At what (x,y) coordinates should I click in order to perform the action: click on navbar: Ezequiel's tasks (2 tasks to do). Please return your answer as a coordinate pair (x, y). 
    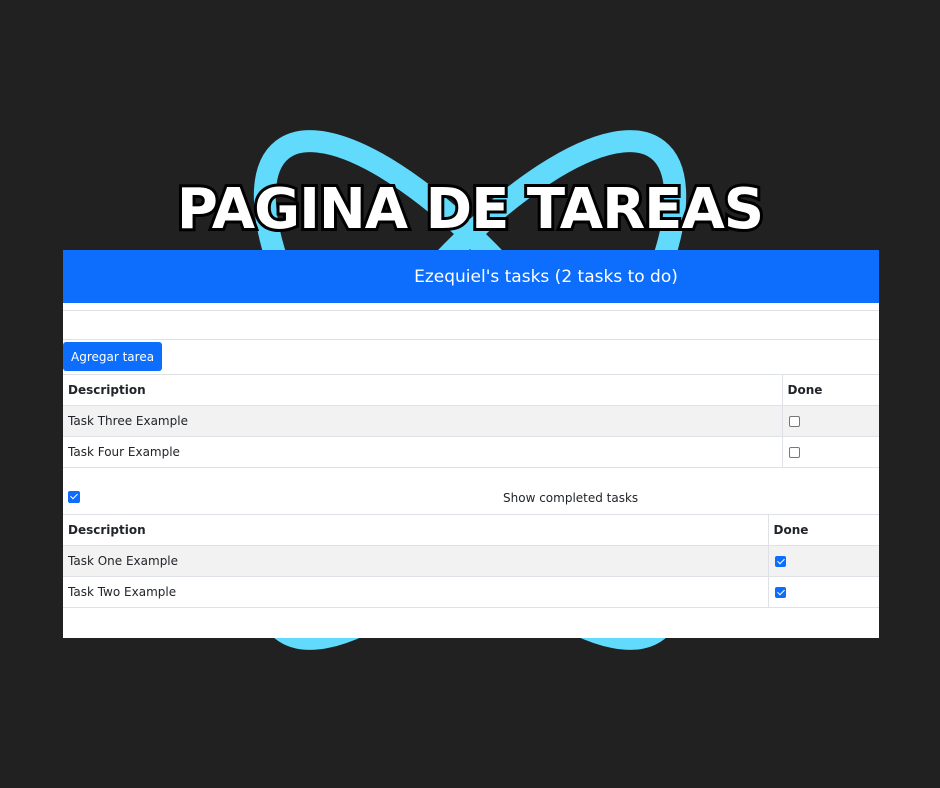
    Looking at the image, I should click on (471, 276).